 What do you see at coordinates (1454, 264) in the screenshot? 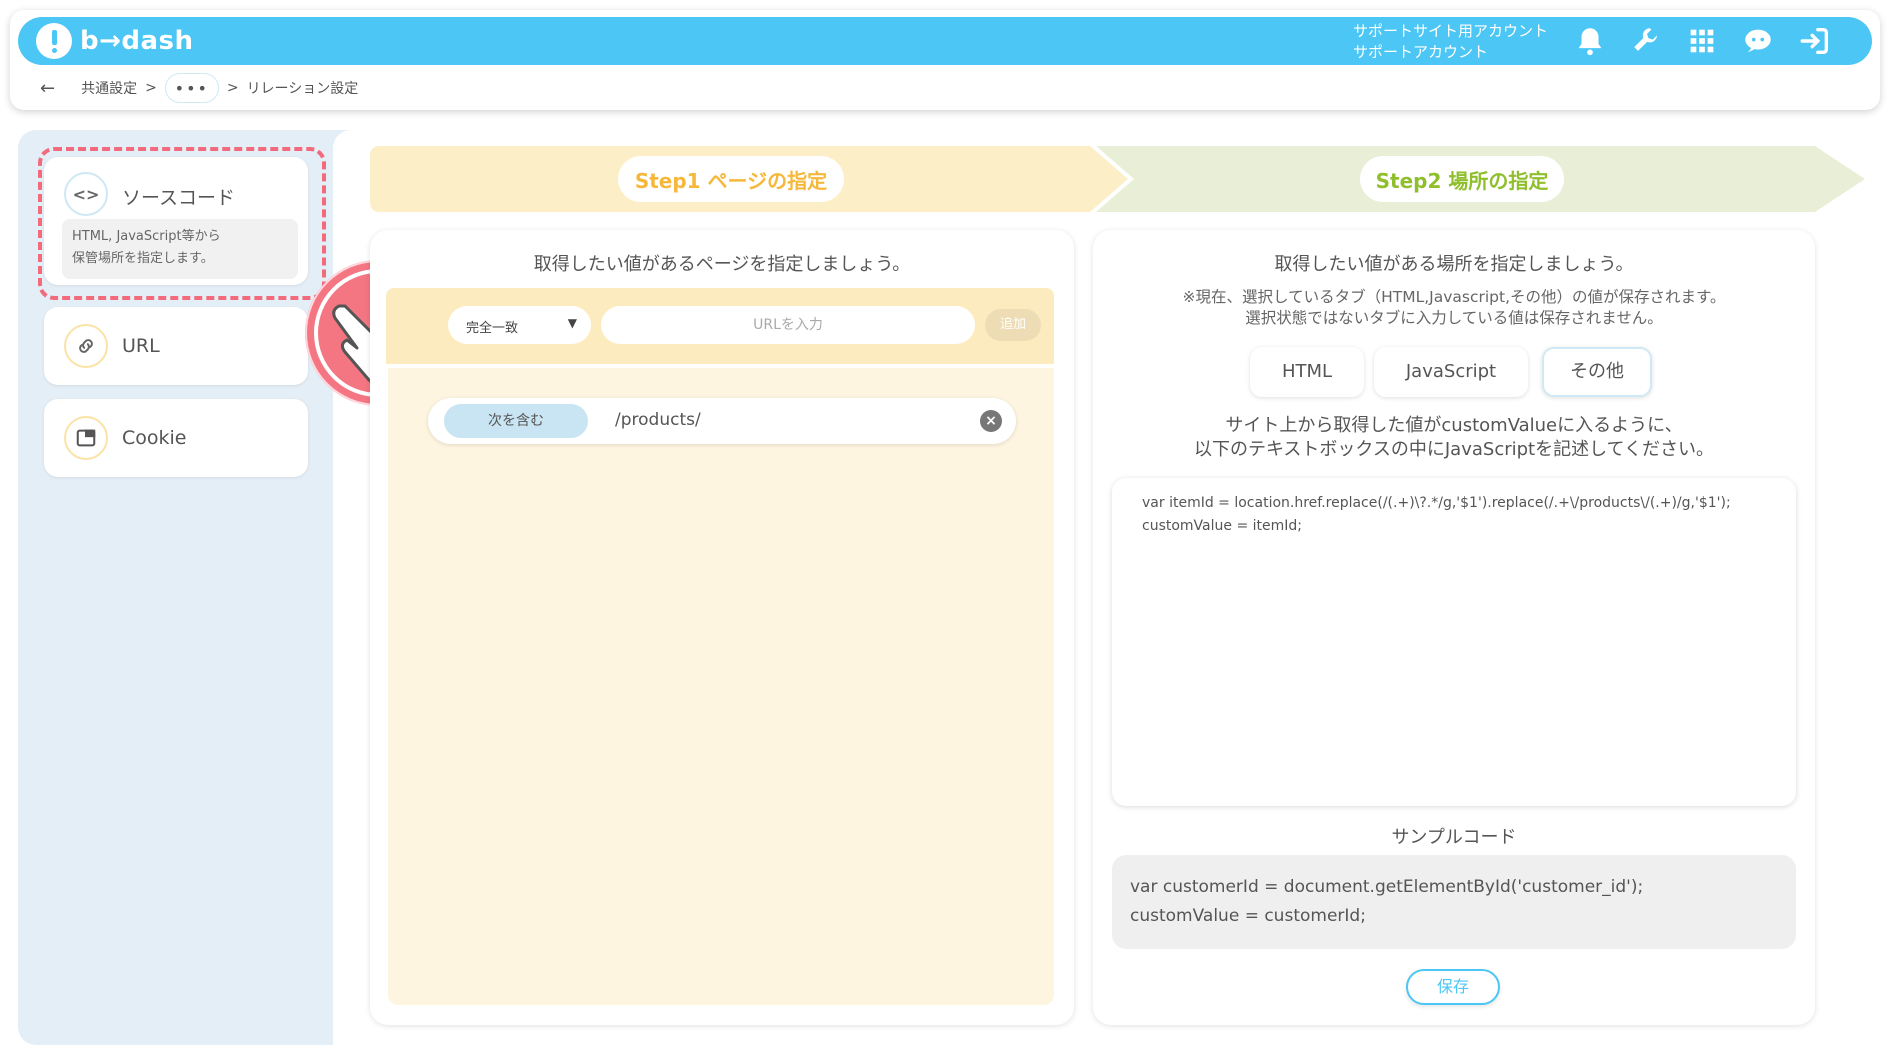
I see `step2-title: 取得したい値がある場所を指定しましょう。` at bounding box center [1454, 264].